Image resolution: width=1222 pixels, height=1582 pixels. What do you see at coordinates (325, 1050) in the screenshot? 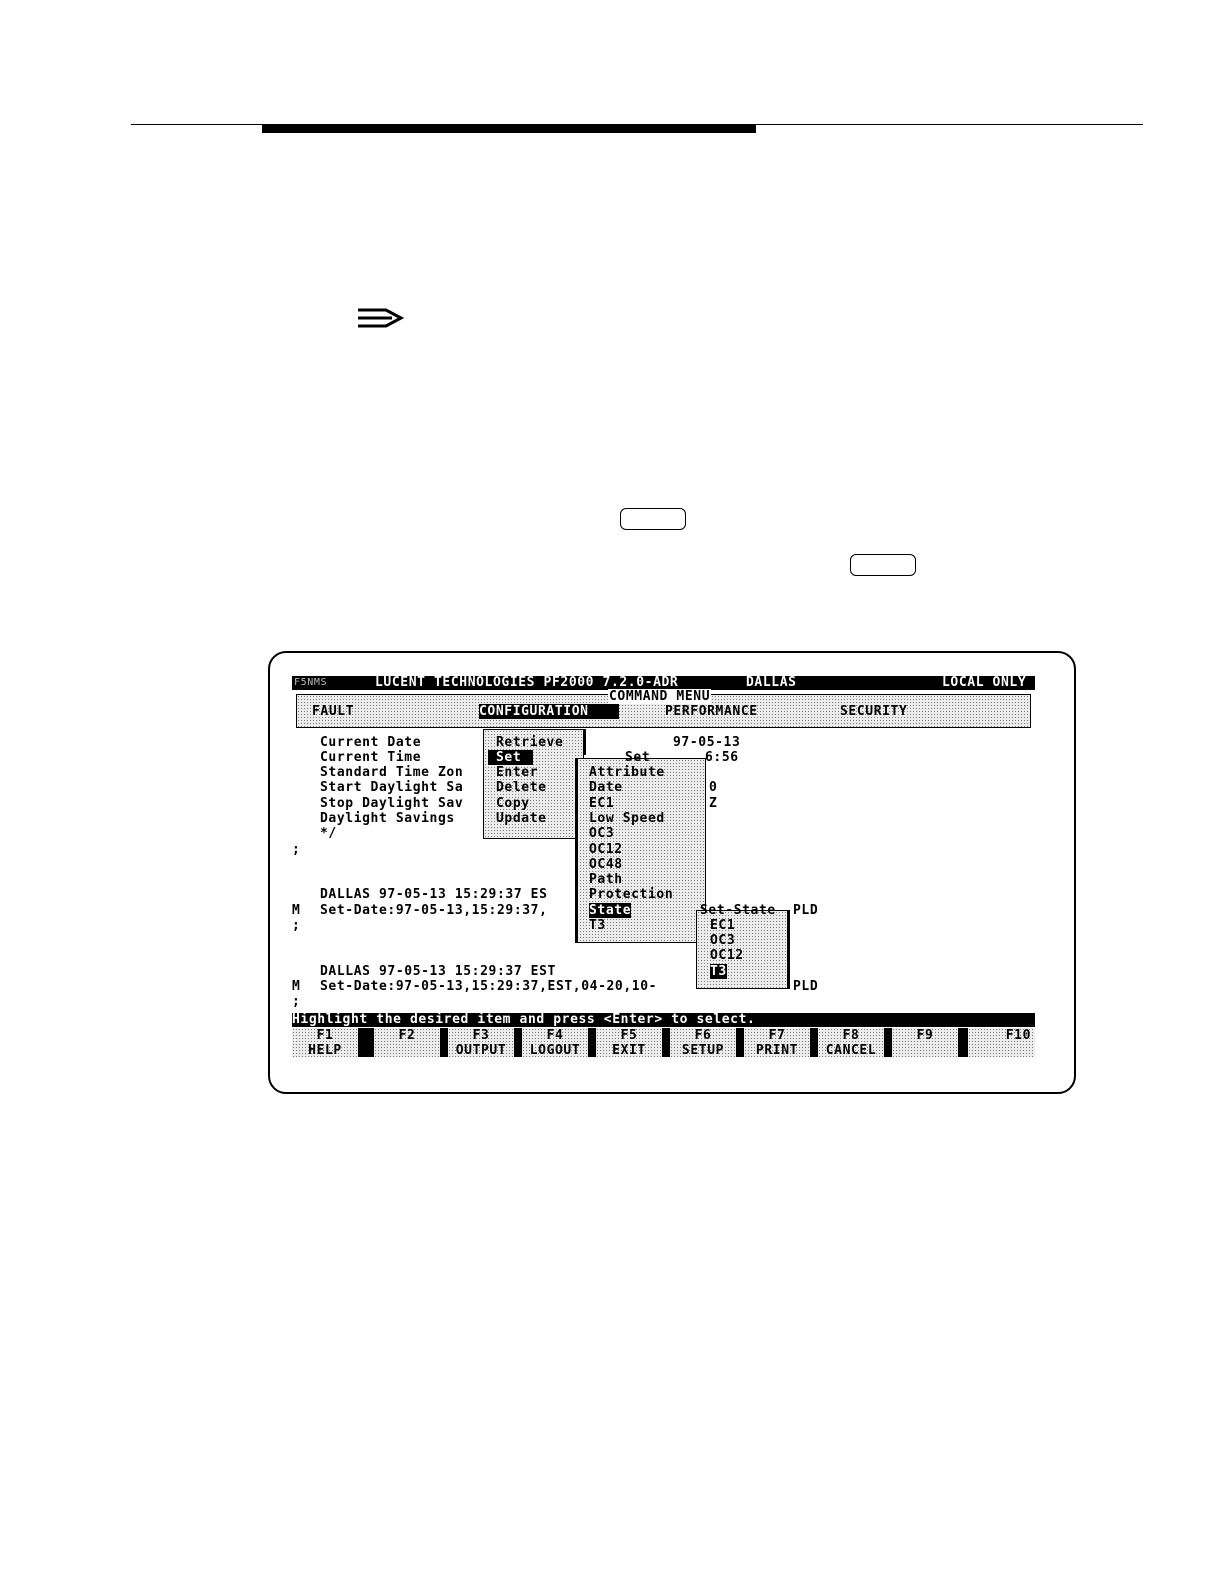
I see `fkey-label: HELP` at bounding box center [325, 1050].